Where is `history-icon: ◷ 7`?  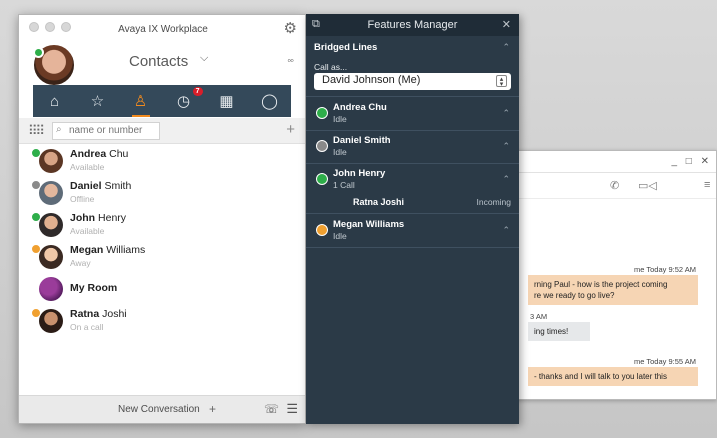 history-icon: ◷ 7 is located at coordinates (187, 98).